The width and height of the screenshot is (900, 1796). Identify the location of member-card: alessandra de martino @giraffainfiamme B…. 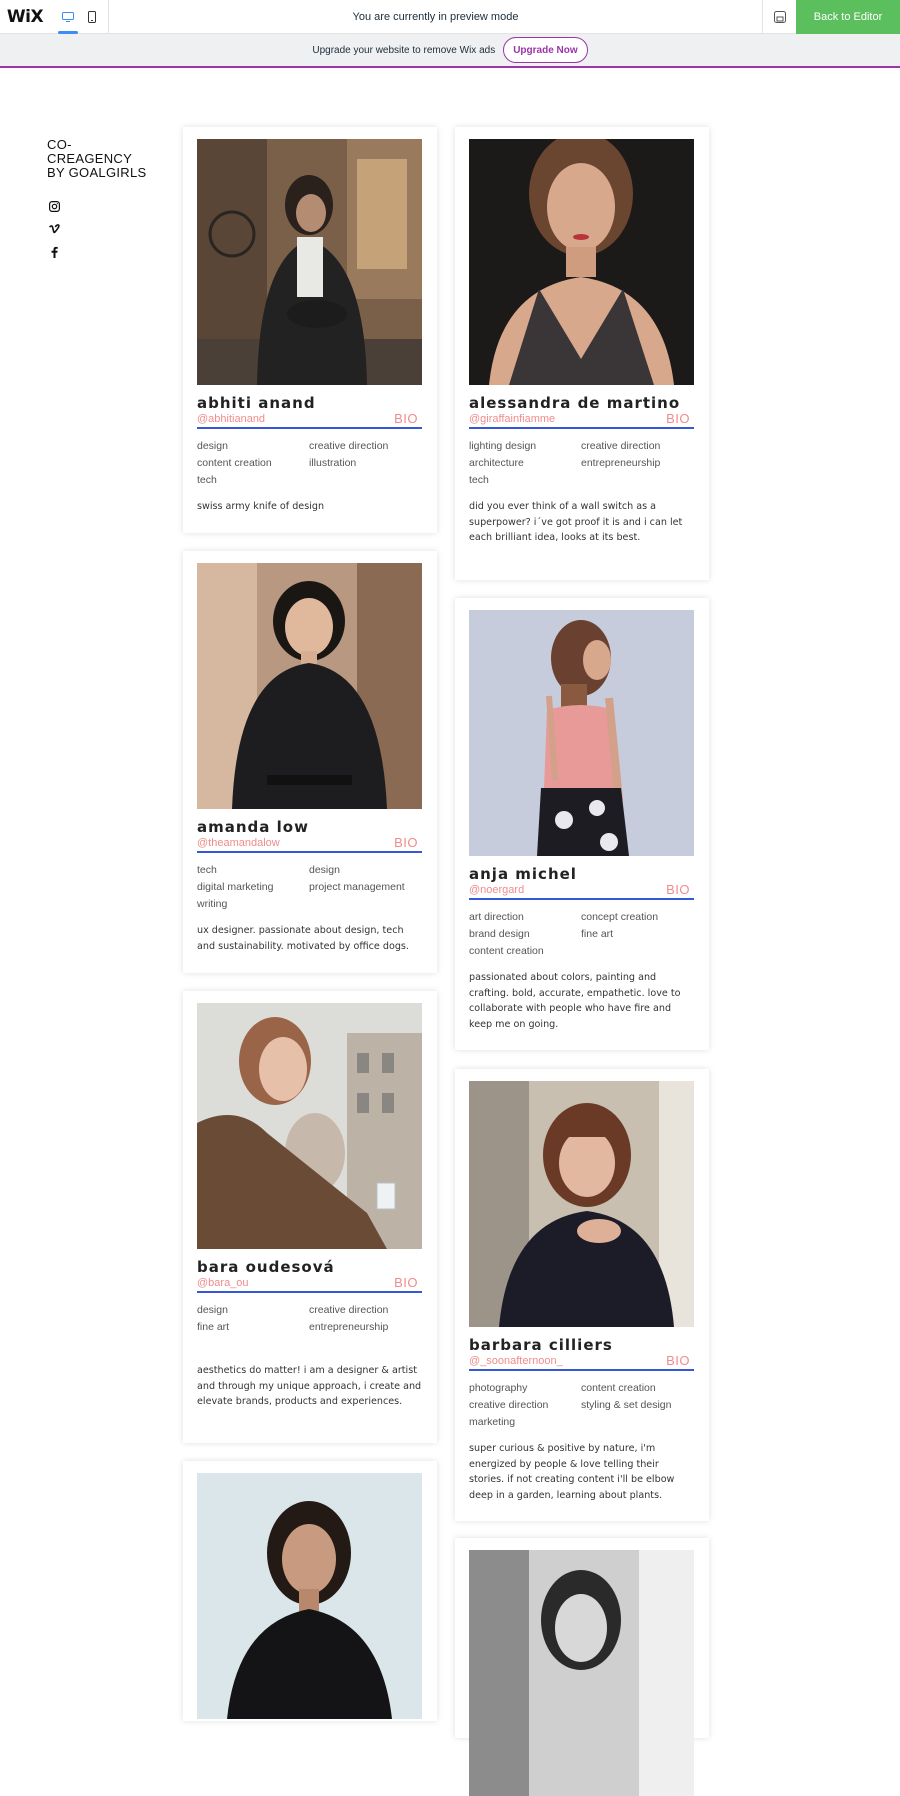
(582, 353).